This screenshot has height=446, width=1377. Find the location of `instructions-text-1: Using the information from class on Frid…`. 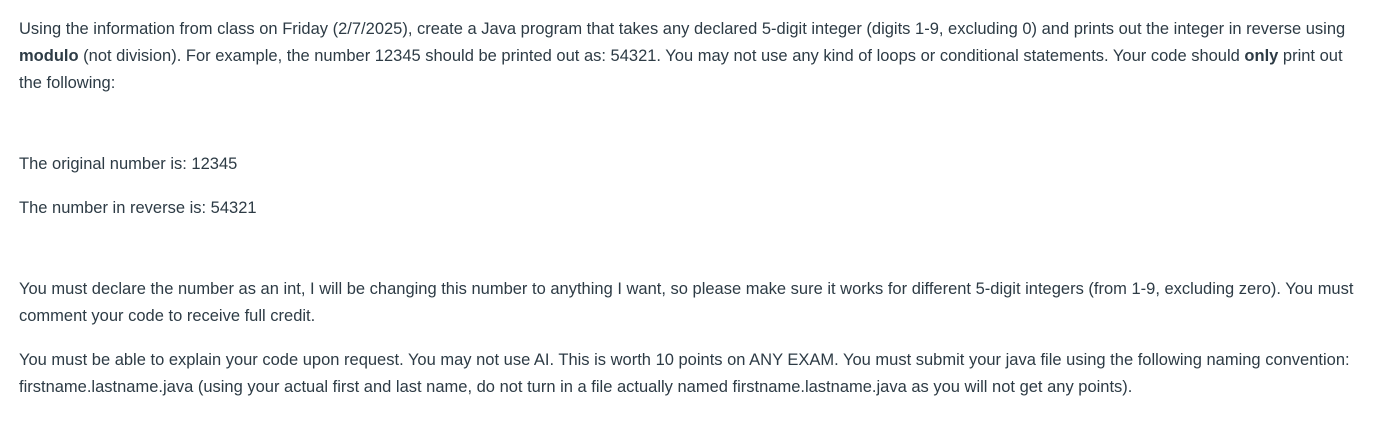

instructions-text-1: Using the information from class on Frid… is located at coordinates (682, 29).